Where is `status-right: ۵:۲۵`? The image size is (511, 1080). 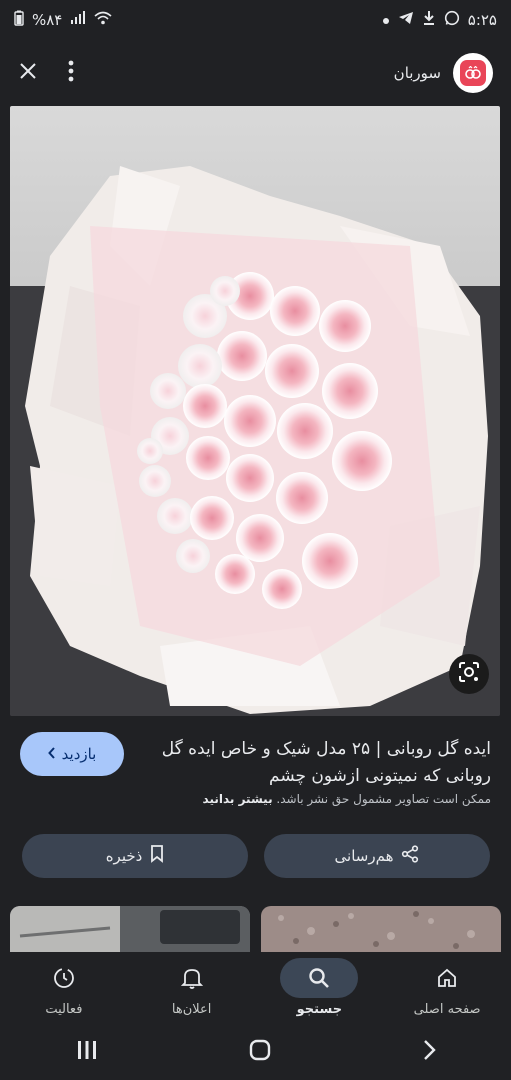 status-right: ۵:۲۵ is located at coordinates (439, 20).